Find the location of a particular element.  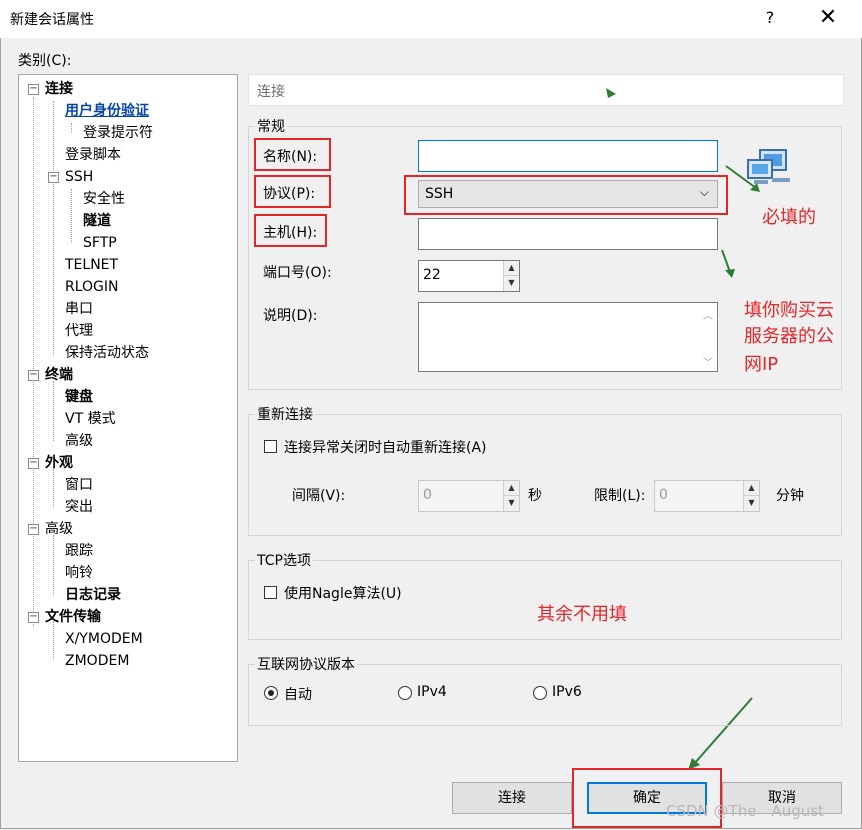

radio-auto is located at coordinates (271, 693).